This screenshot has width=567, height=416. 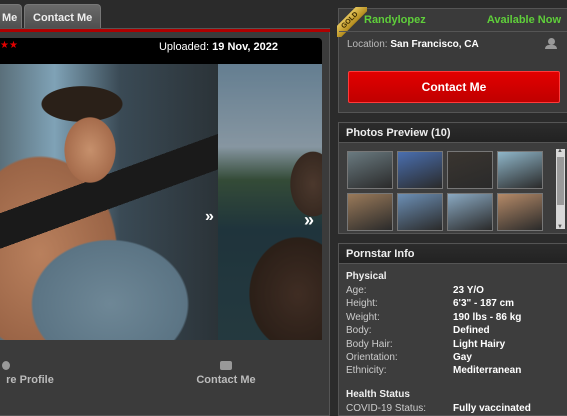 I want to click on health-title: Health Status, so click(x=378, y=394).